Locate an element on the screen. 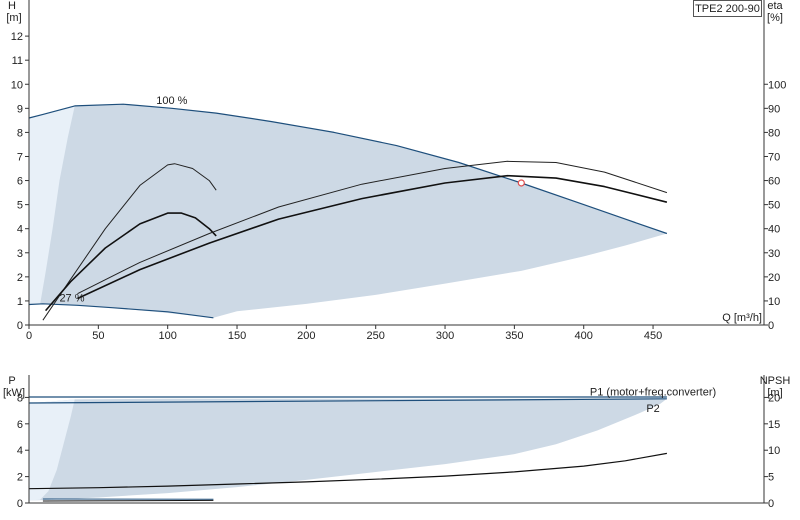 The image size is (800, 520). chart-title: TPE2 200-90 is located at coordinates (727, 9).